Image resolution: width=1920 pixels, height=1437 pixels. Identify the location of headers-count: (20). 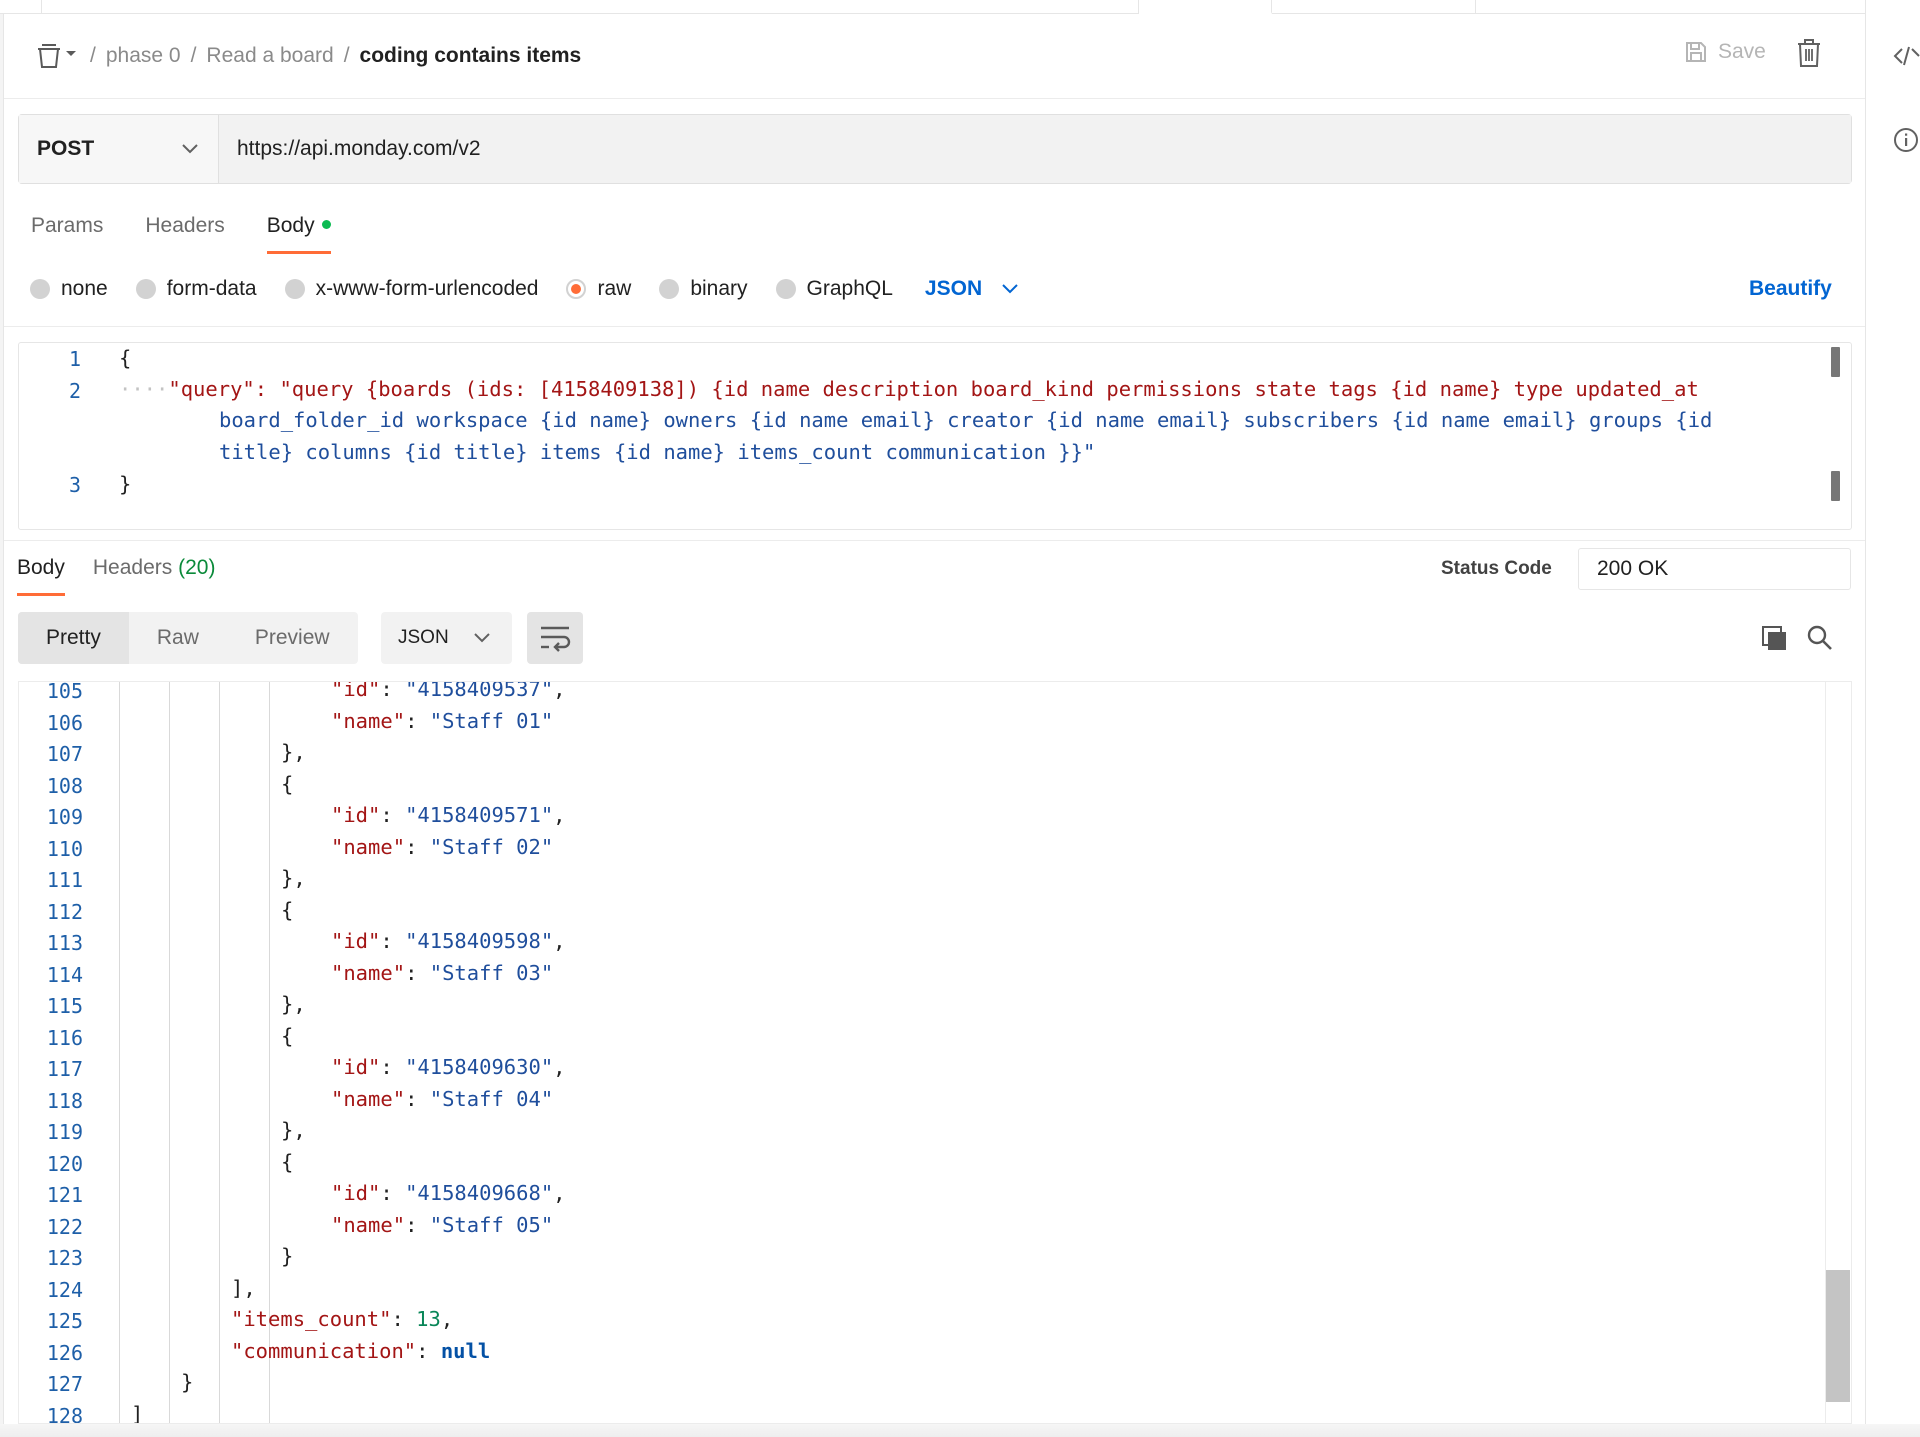
(197, 567).